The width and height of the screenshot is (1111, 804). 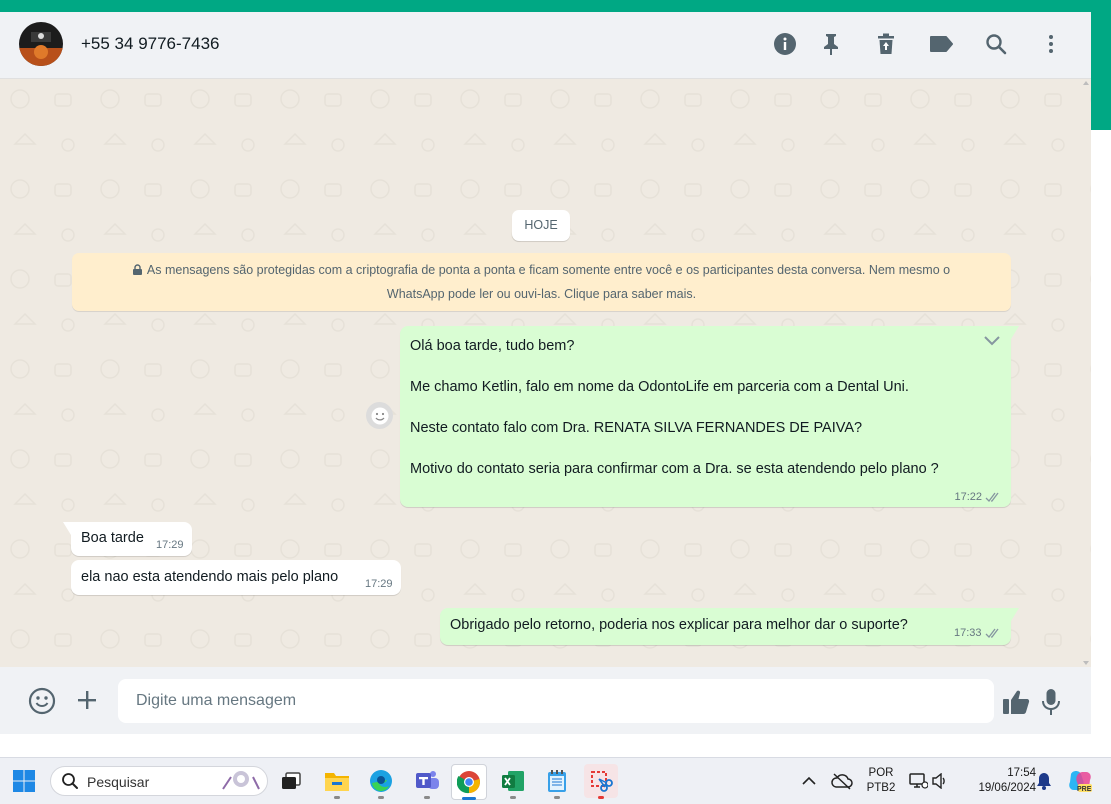 I want to click on onedrive-offline-icon, so click(x=842, y=781).